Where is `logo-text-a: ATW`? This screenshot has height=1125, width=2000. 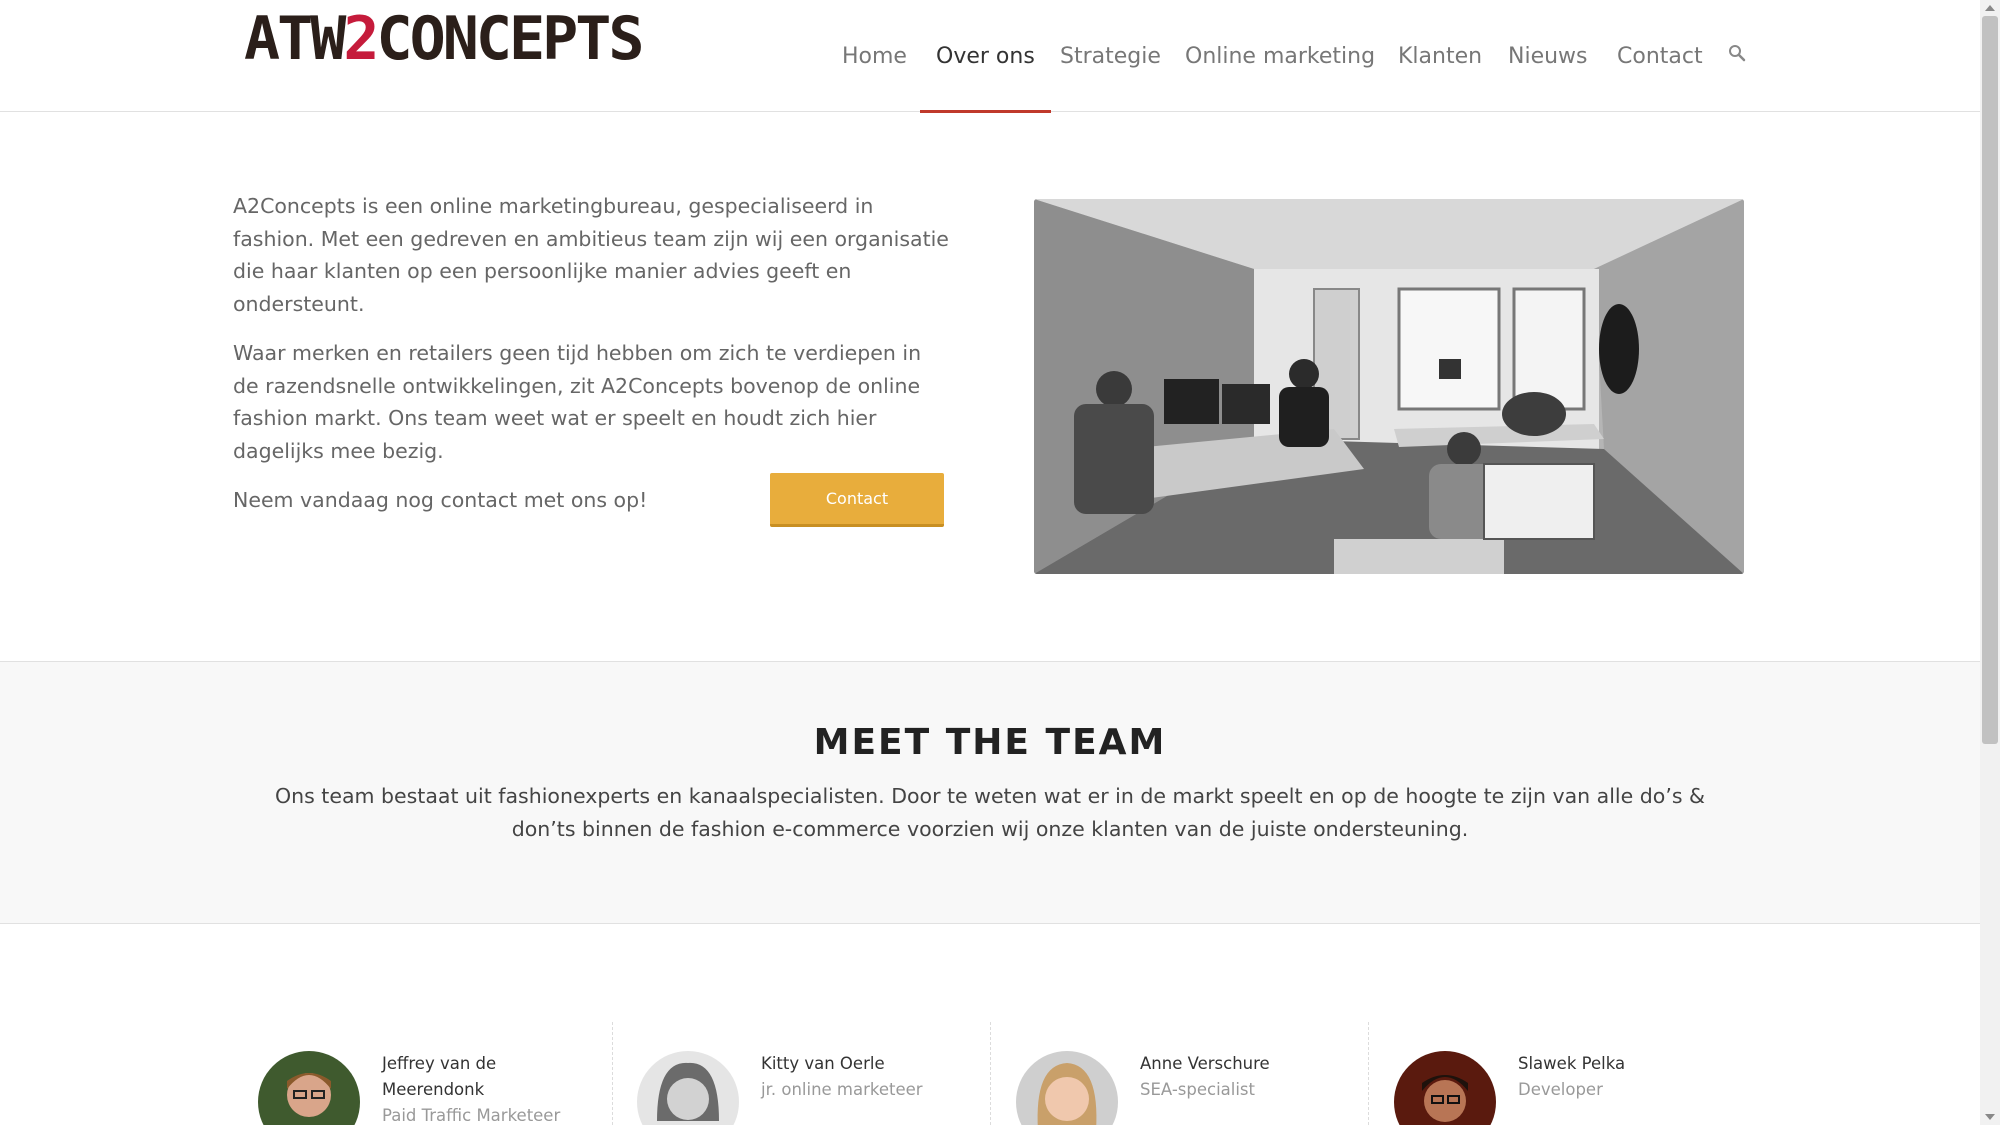
logo-text-a: ATW is located at coordinates (295, 39).